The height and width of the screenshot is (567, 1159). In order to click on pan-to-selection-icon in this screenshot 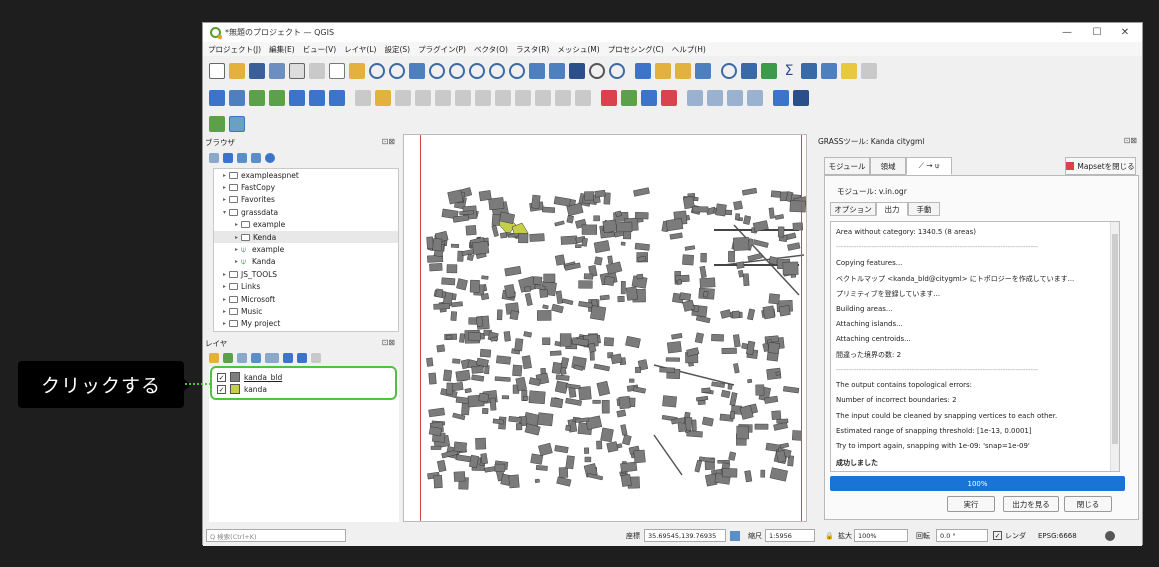, I will do `click(357, 71)`.